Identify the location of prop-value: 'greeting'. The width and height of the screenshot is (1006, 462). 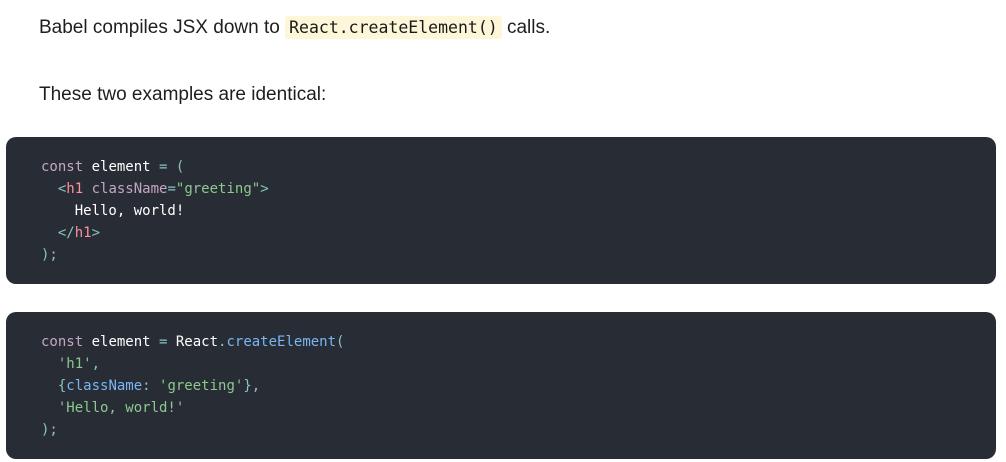
(201, 386).